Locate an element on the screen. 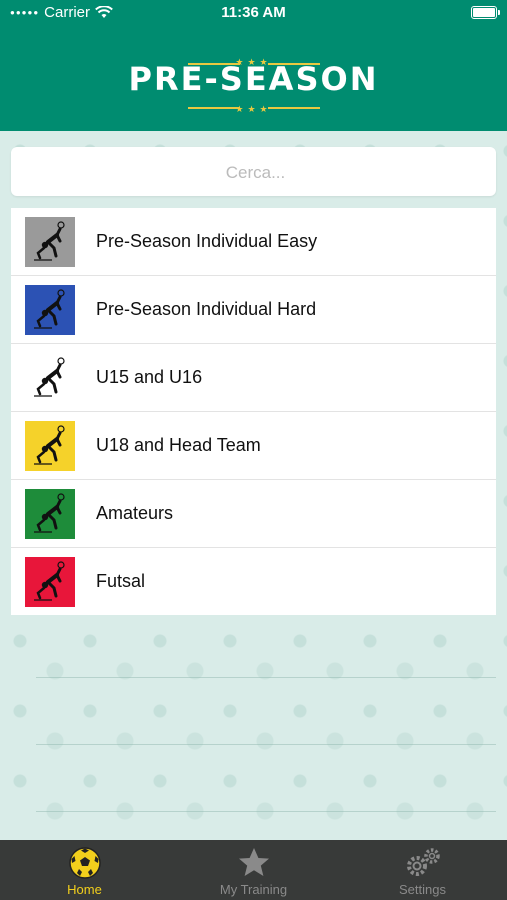  search-input is located at coordinates (255, 172).